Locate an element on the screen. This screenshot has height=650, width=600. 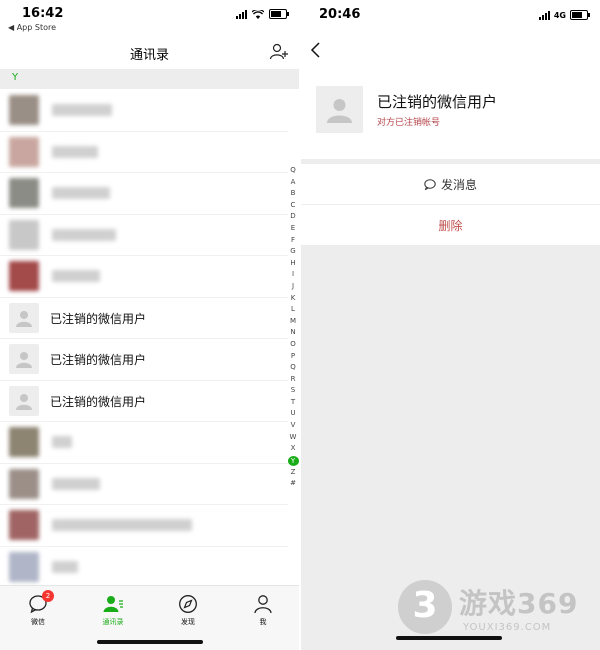
send-message-button: 发消息 is located at coordinates (450, 184).